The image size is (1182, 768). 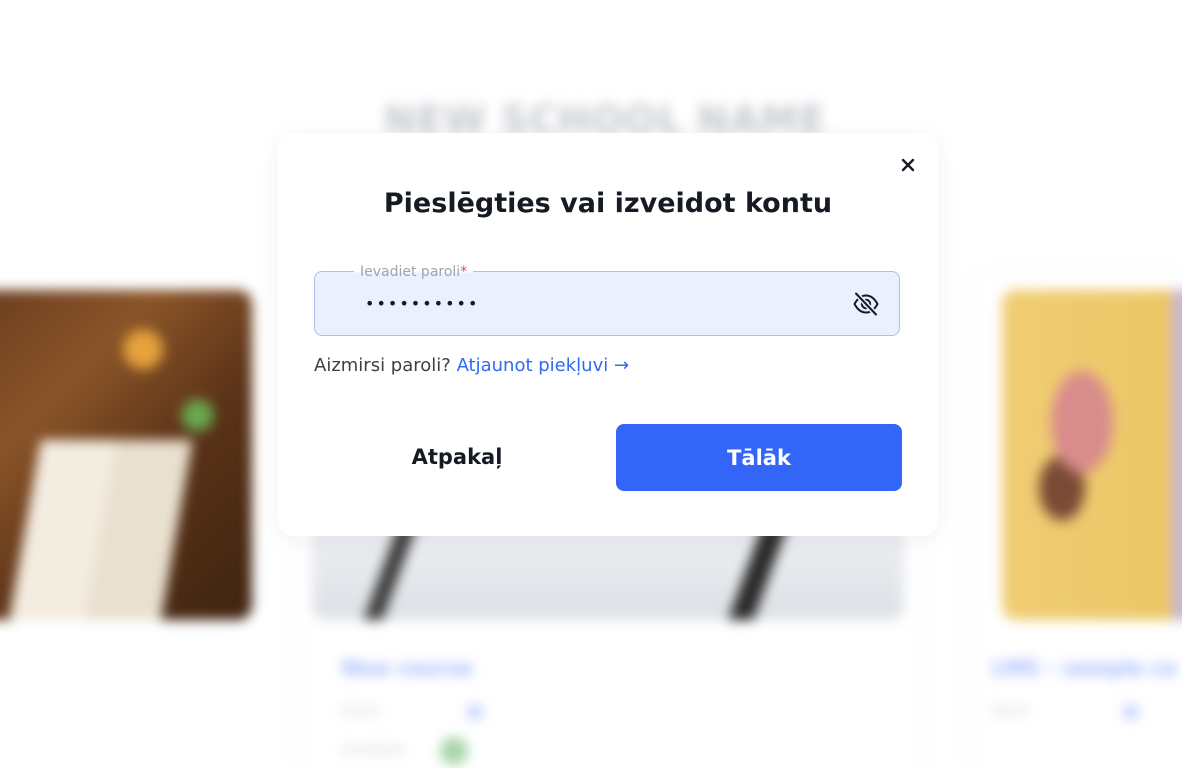 What do you see at coordinates (361, 711) in the screenshot?
I see `course-card-meta: Kurss` at bounding box center [361, 711].